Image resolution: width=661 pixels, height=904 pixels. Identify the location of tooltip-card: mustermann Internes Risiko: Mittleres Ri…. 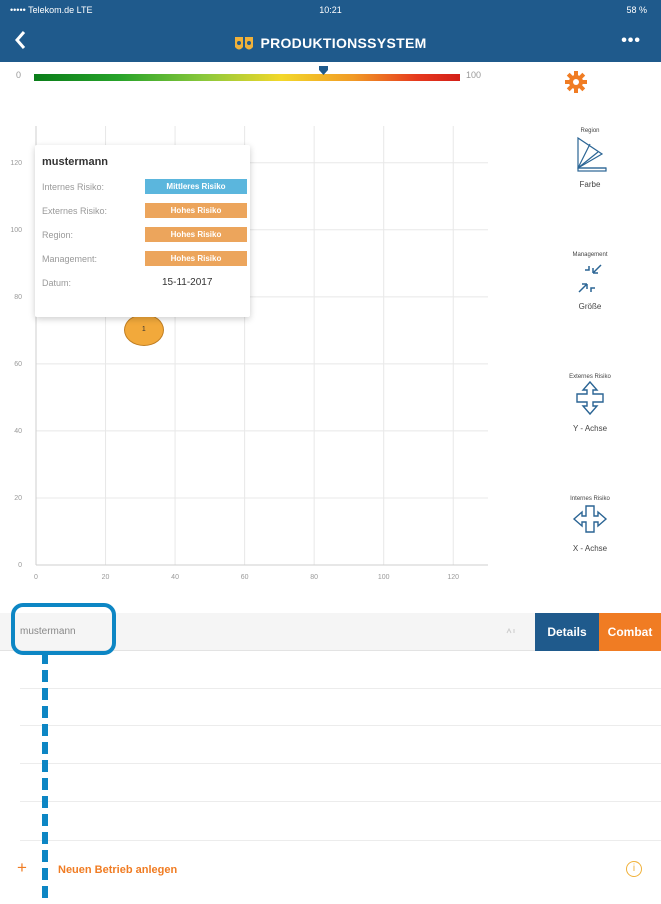
(142, 231).